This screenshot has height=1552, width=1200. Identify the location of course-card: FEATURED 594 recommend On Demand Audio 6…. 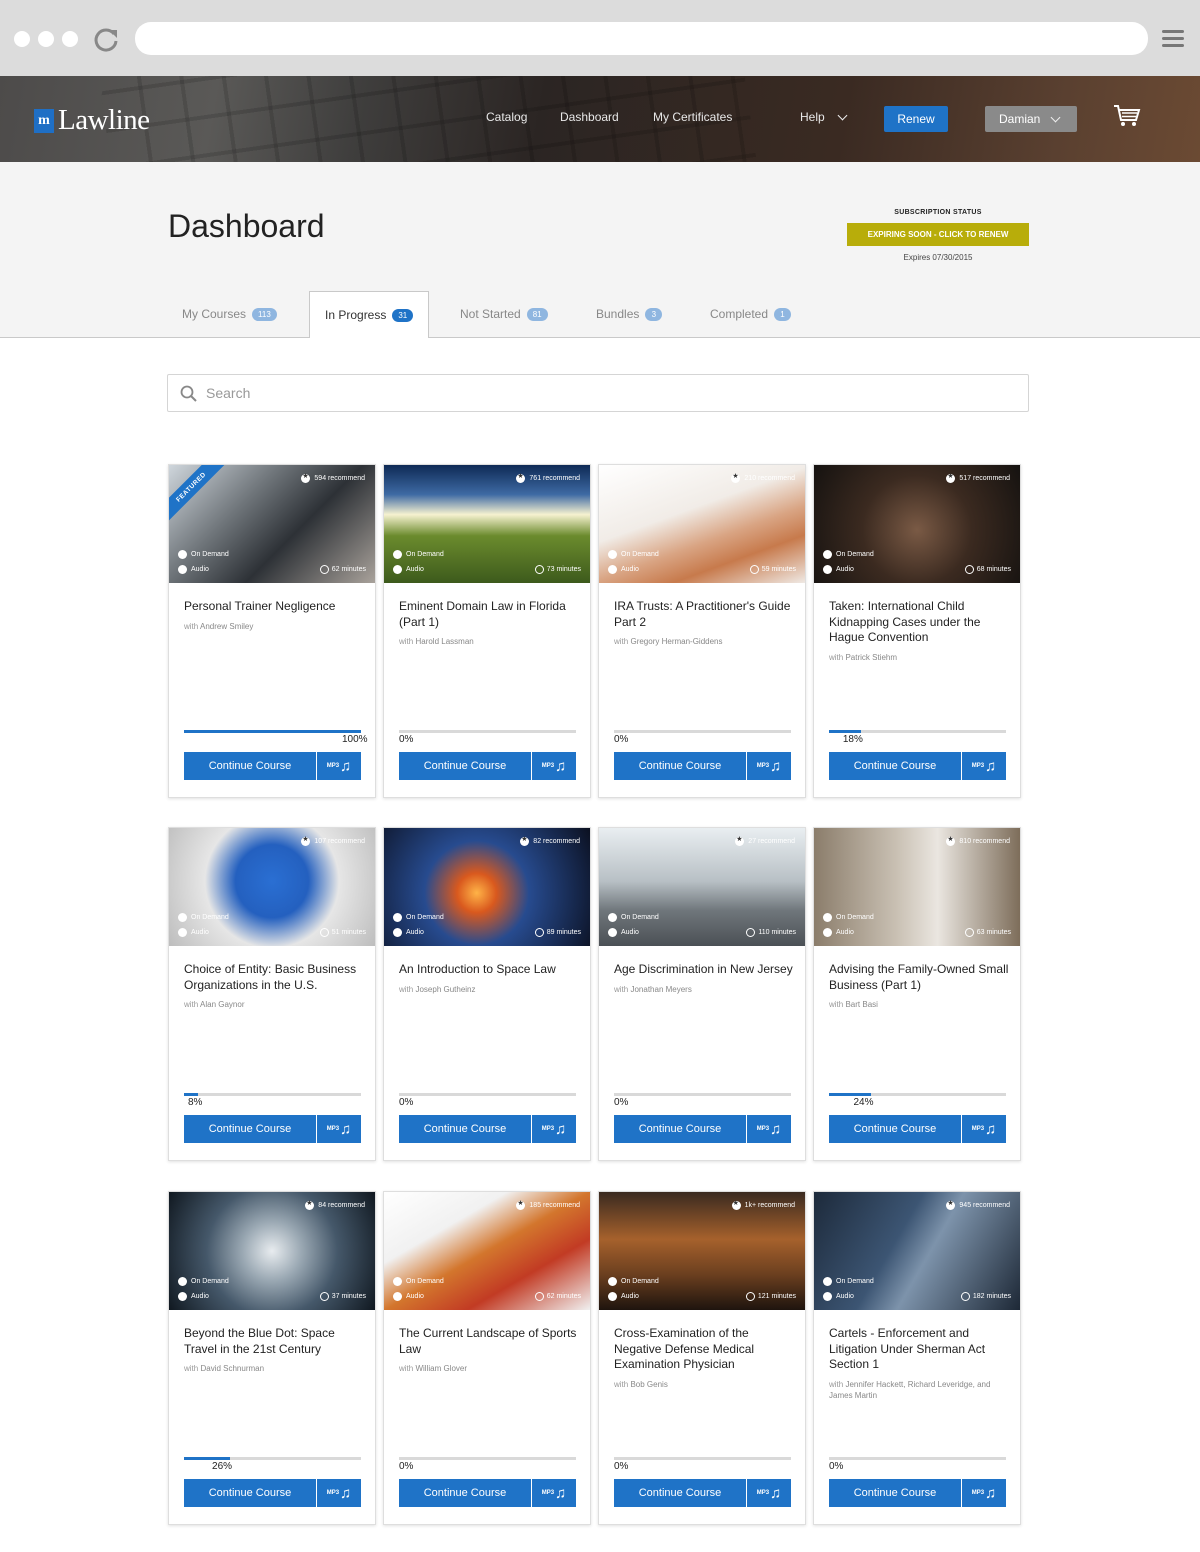
(272, 631).